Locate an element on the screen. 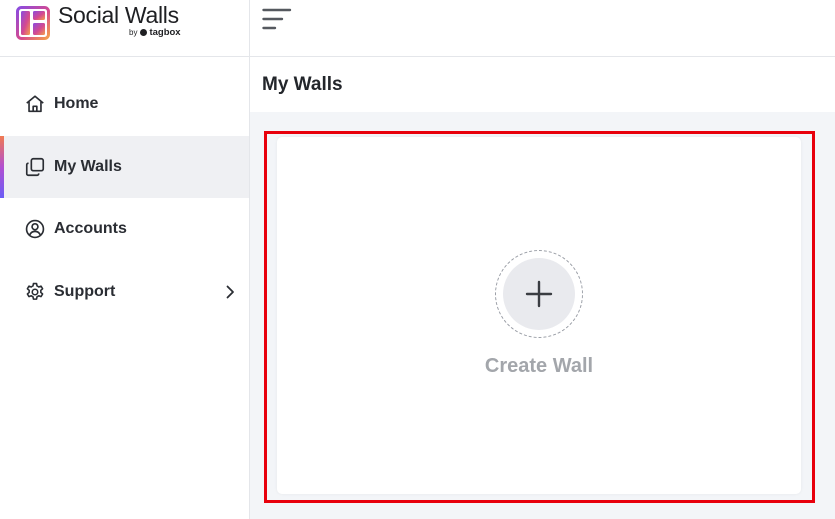 The height and width of the screenshot is (519, 835). walls-icon is located at coordinates (35, 167).